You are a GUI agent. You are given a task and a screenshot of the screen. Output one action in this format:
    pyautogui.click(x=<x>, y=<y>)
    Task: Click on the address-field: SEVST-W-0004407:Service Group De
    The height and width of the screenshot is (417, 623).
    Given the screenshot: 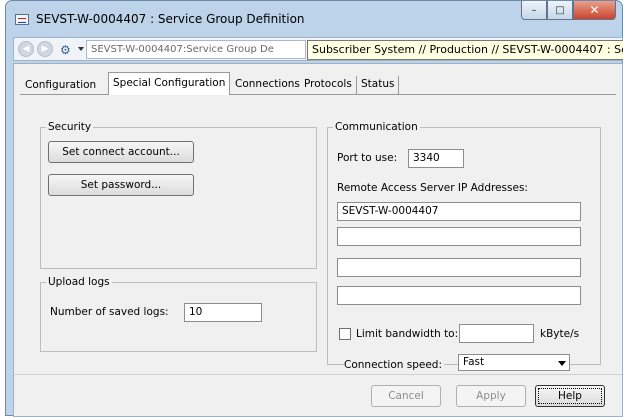 What is the action you would take?
    pyautogui.click(x=196, y=49)
    